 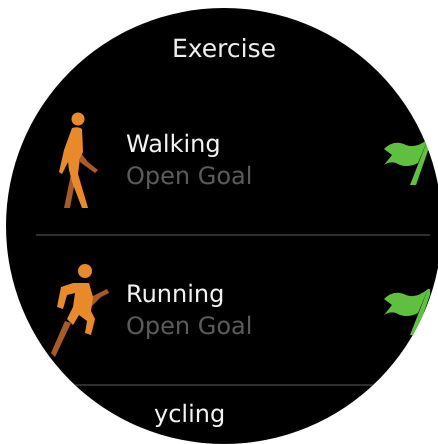 I want to click on exercise-name: ycling, so click(x=190, y=414).